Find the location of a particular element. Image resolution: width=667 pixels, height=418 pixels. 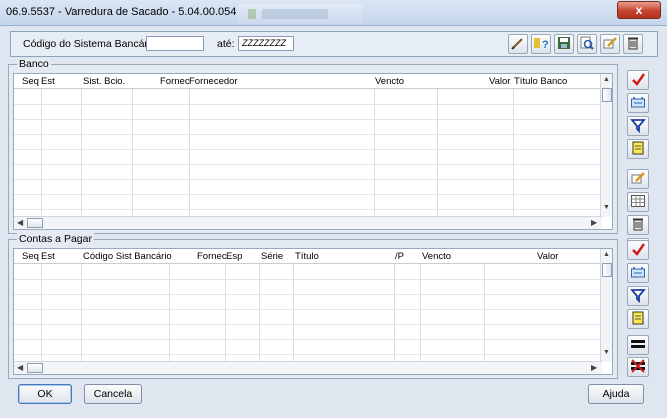

banco-hscroll-thumb is located at coordinates (35, 223).